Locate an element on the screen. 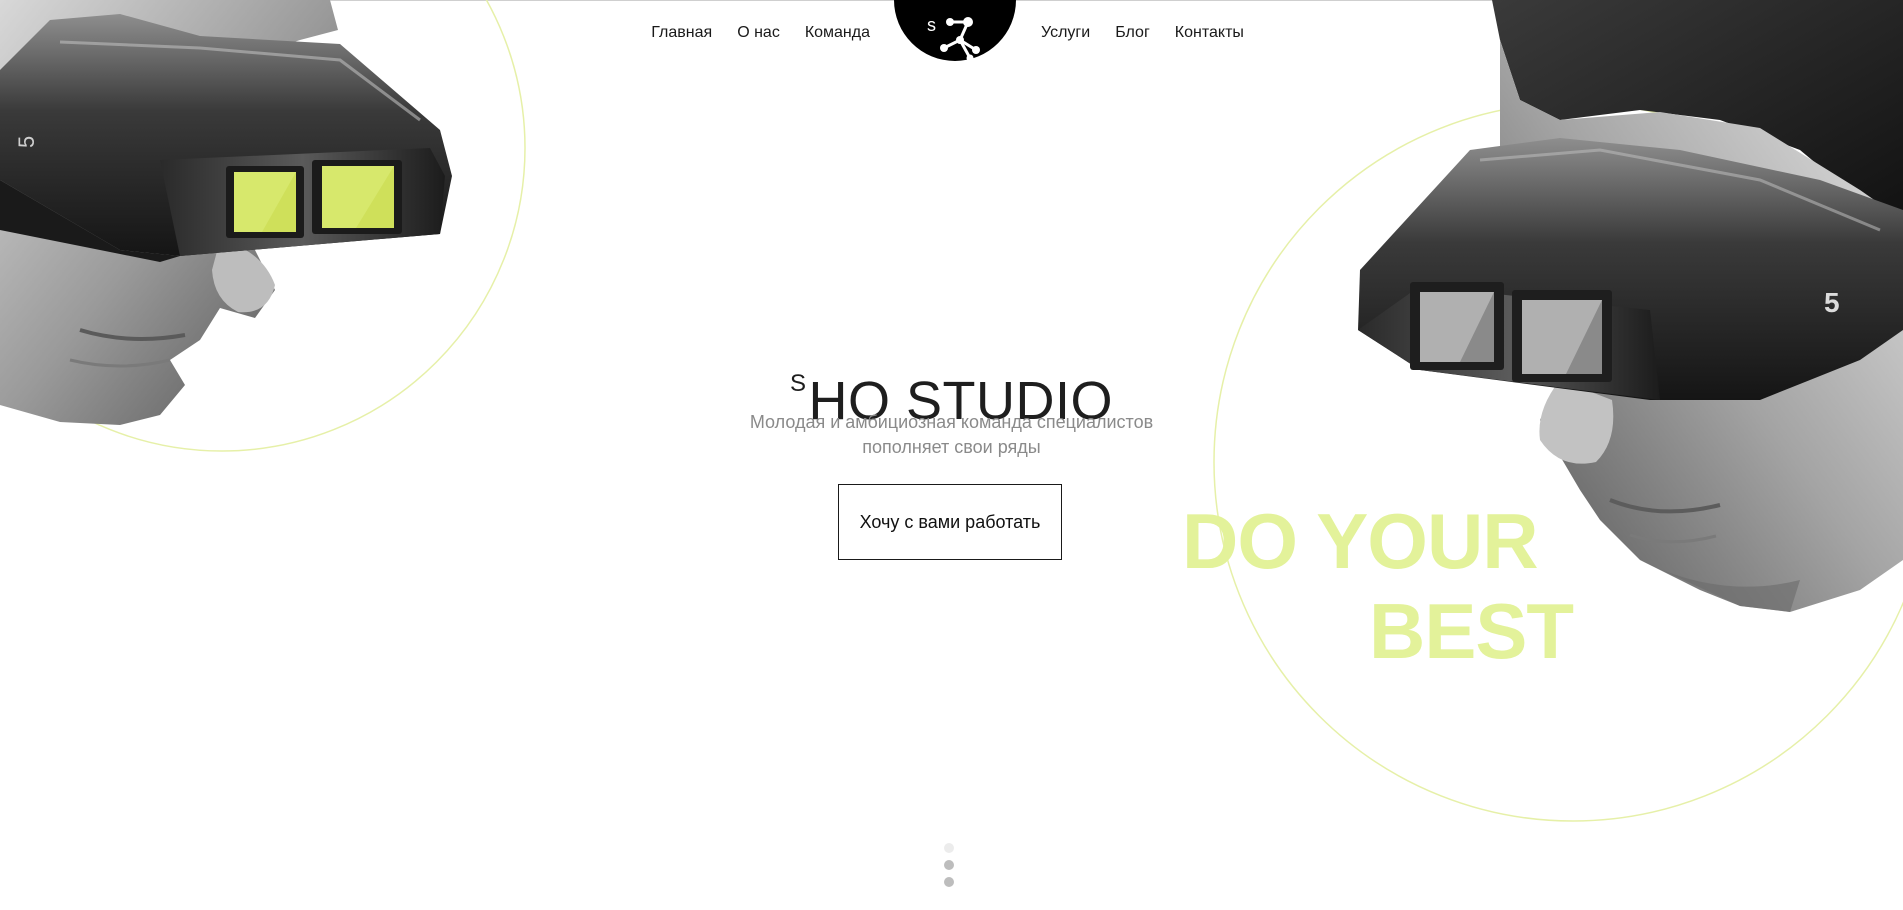 This screenshot has height=910, width=1903. nav-link-services: Услуги is located at coordinates (1065, 33).